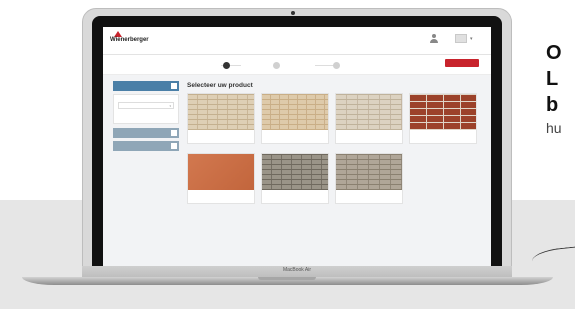 This screenshot has width=575, height=309. Describe the element at coordinates (552, 105) in the screenshot. I see `promo-line-3: b` at that location.